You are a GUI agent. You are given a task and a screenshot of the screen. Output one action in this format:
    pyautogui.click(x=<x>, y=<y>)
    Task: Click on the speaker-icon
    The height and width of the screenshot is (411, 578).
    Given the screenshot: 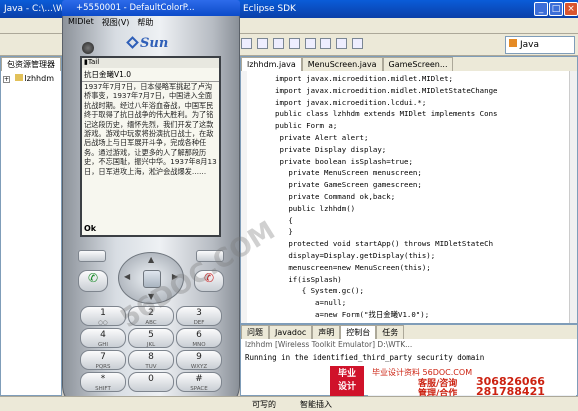 What is the action you would take?
    pyautogui.click(x=88, y=48)
    